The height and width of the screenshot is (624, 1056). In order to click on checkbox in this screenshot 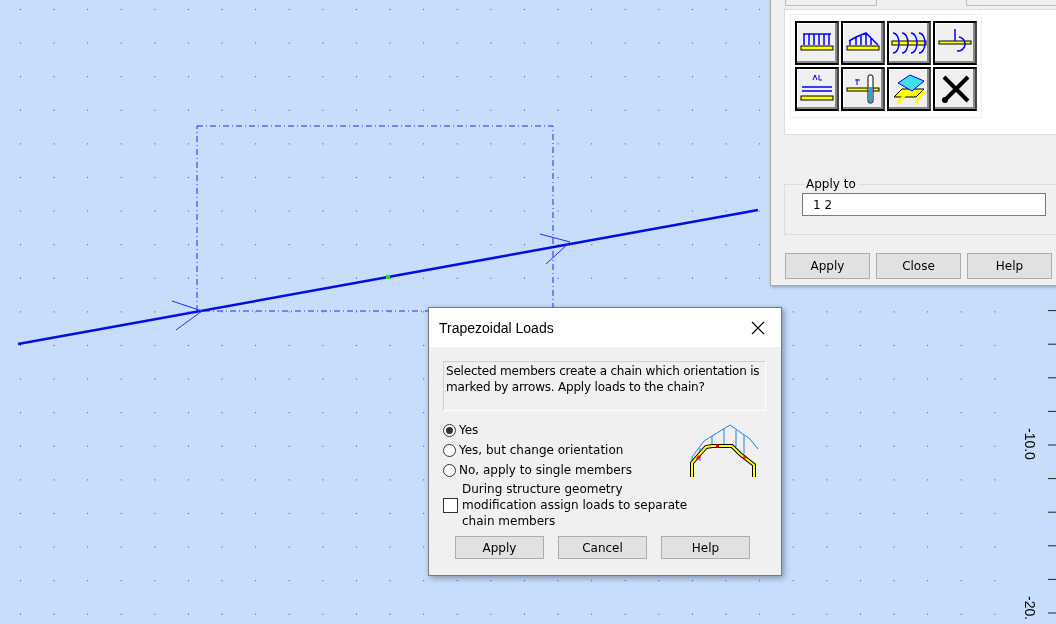, I will do `click(450, 505)`.